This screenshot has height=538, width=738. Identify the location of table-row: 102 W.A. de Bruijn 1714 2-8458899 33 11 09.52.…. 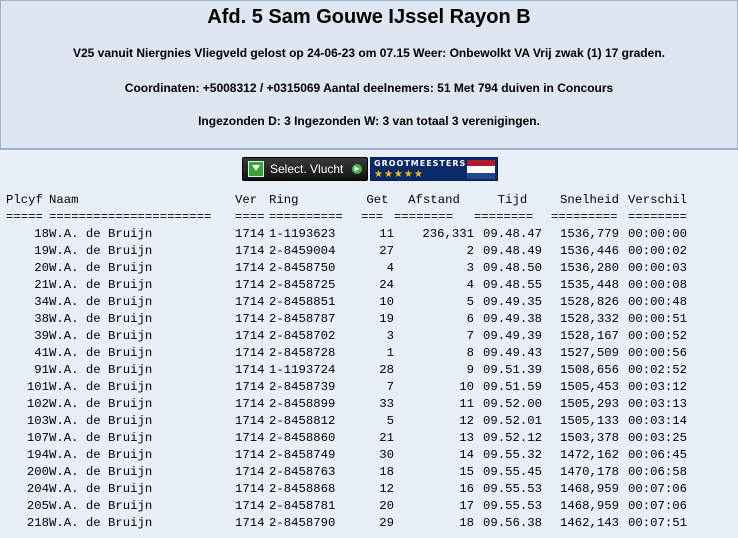
(352, 404).